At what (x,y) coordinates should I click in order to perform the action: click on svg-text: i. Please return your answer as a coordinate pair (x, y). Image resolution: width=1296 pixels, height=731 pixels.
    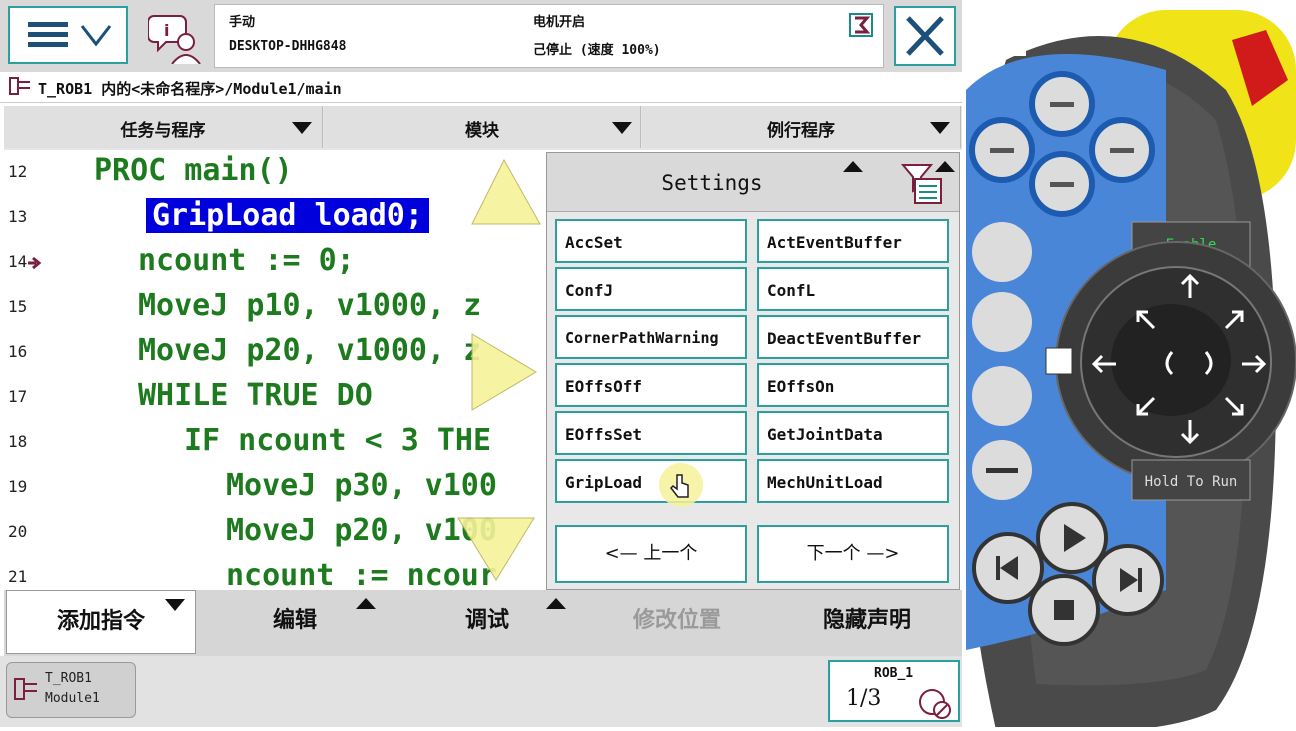
    Looking at the image, I should click on (166, 30).